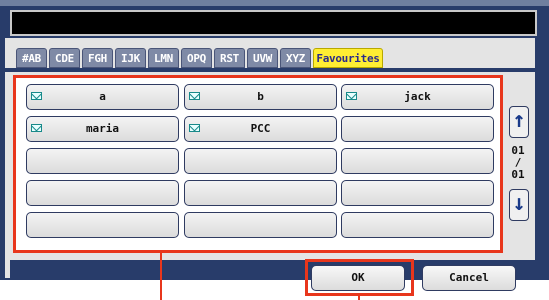 This screenshot has width=549, height=300. Describe the element at coordinates (273, 23) in the screenshot. I see `destination-display` at that location.